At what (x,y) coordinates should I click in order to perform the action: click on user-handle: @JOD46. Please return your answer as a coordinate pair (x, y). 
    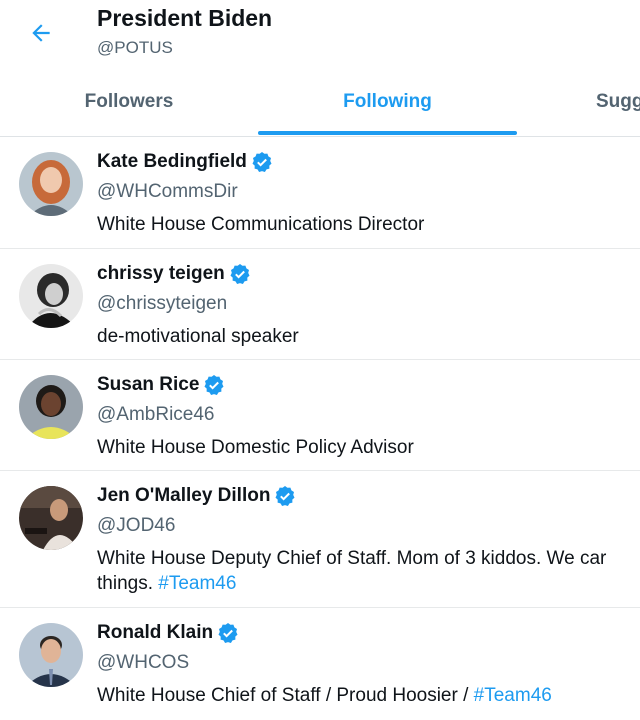
    Looking at the image, I should click on (136, 525).